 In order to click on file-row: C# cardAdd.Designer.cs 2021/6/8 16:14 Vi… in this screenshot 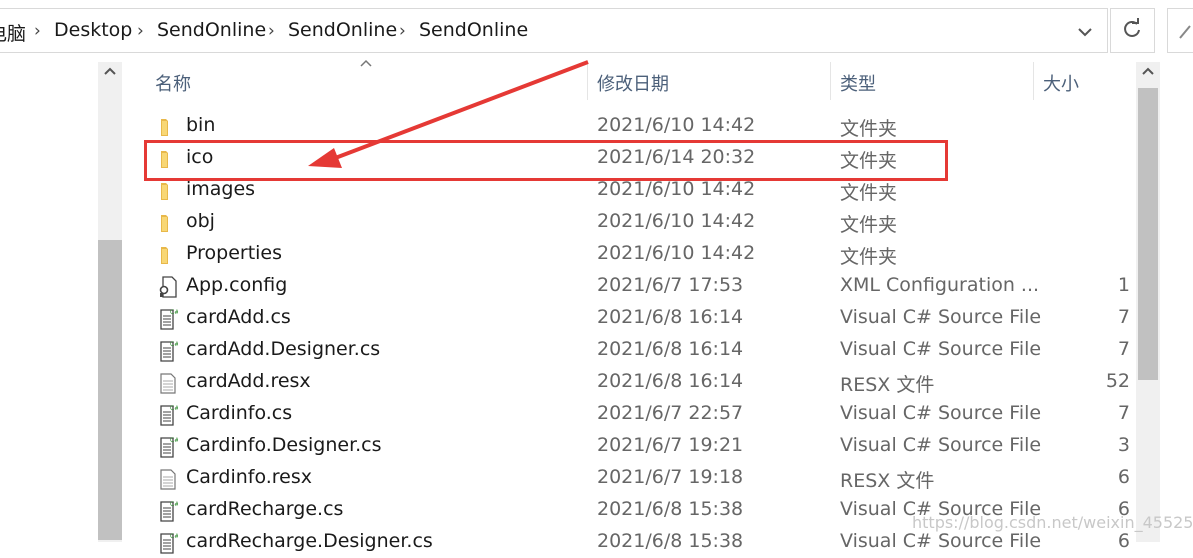, I will do `click(635, 350)`.